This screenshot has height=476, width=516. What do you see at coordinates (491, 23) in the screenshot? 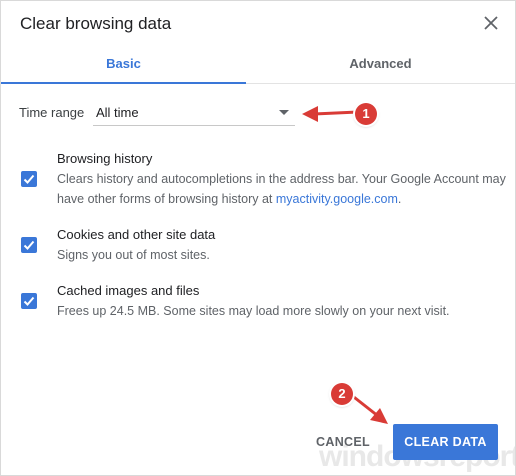
I see `close-icon` at bounding box center [491, 23].